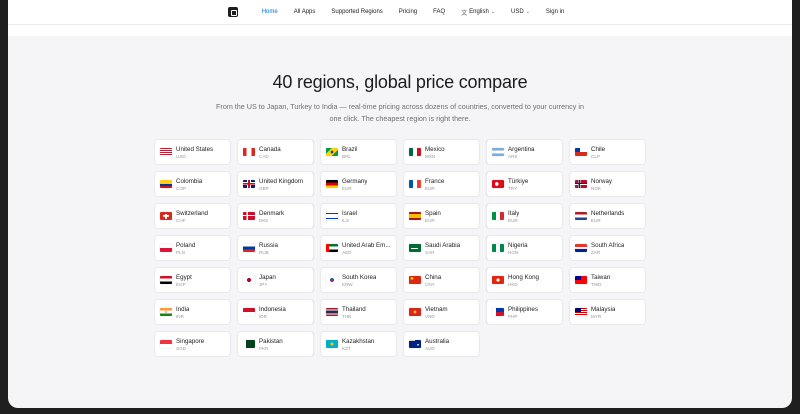 The height and width of the screenshot is (414, 800). I want to click on region-text: Indonesia IDR, so click(272, 312).